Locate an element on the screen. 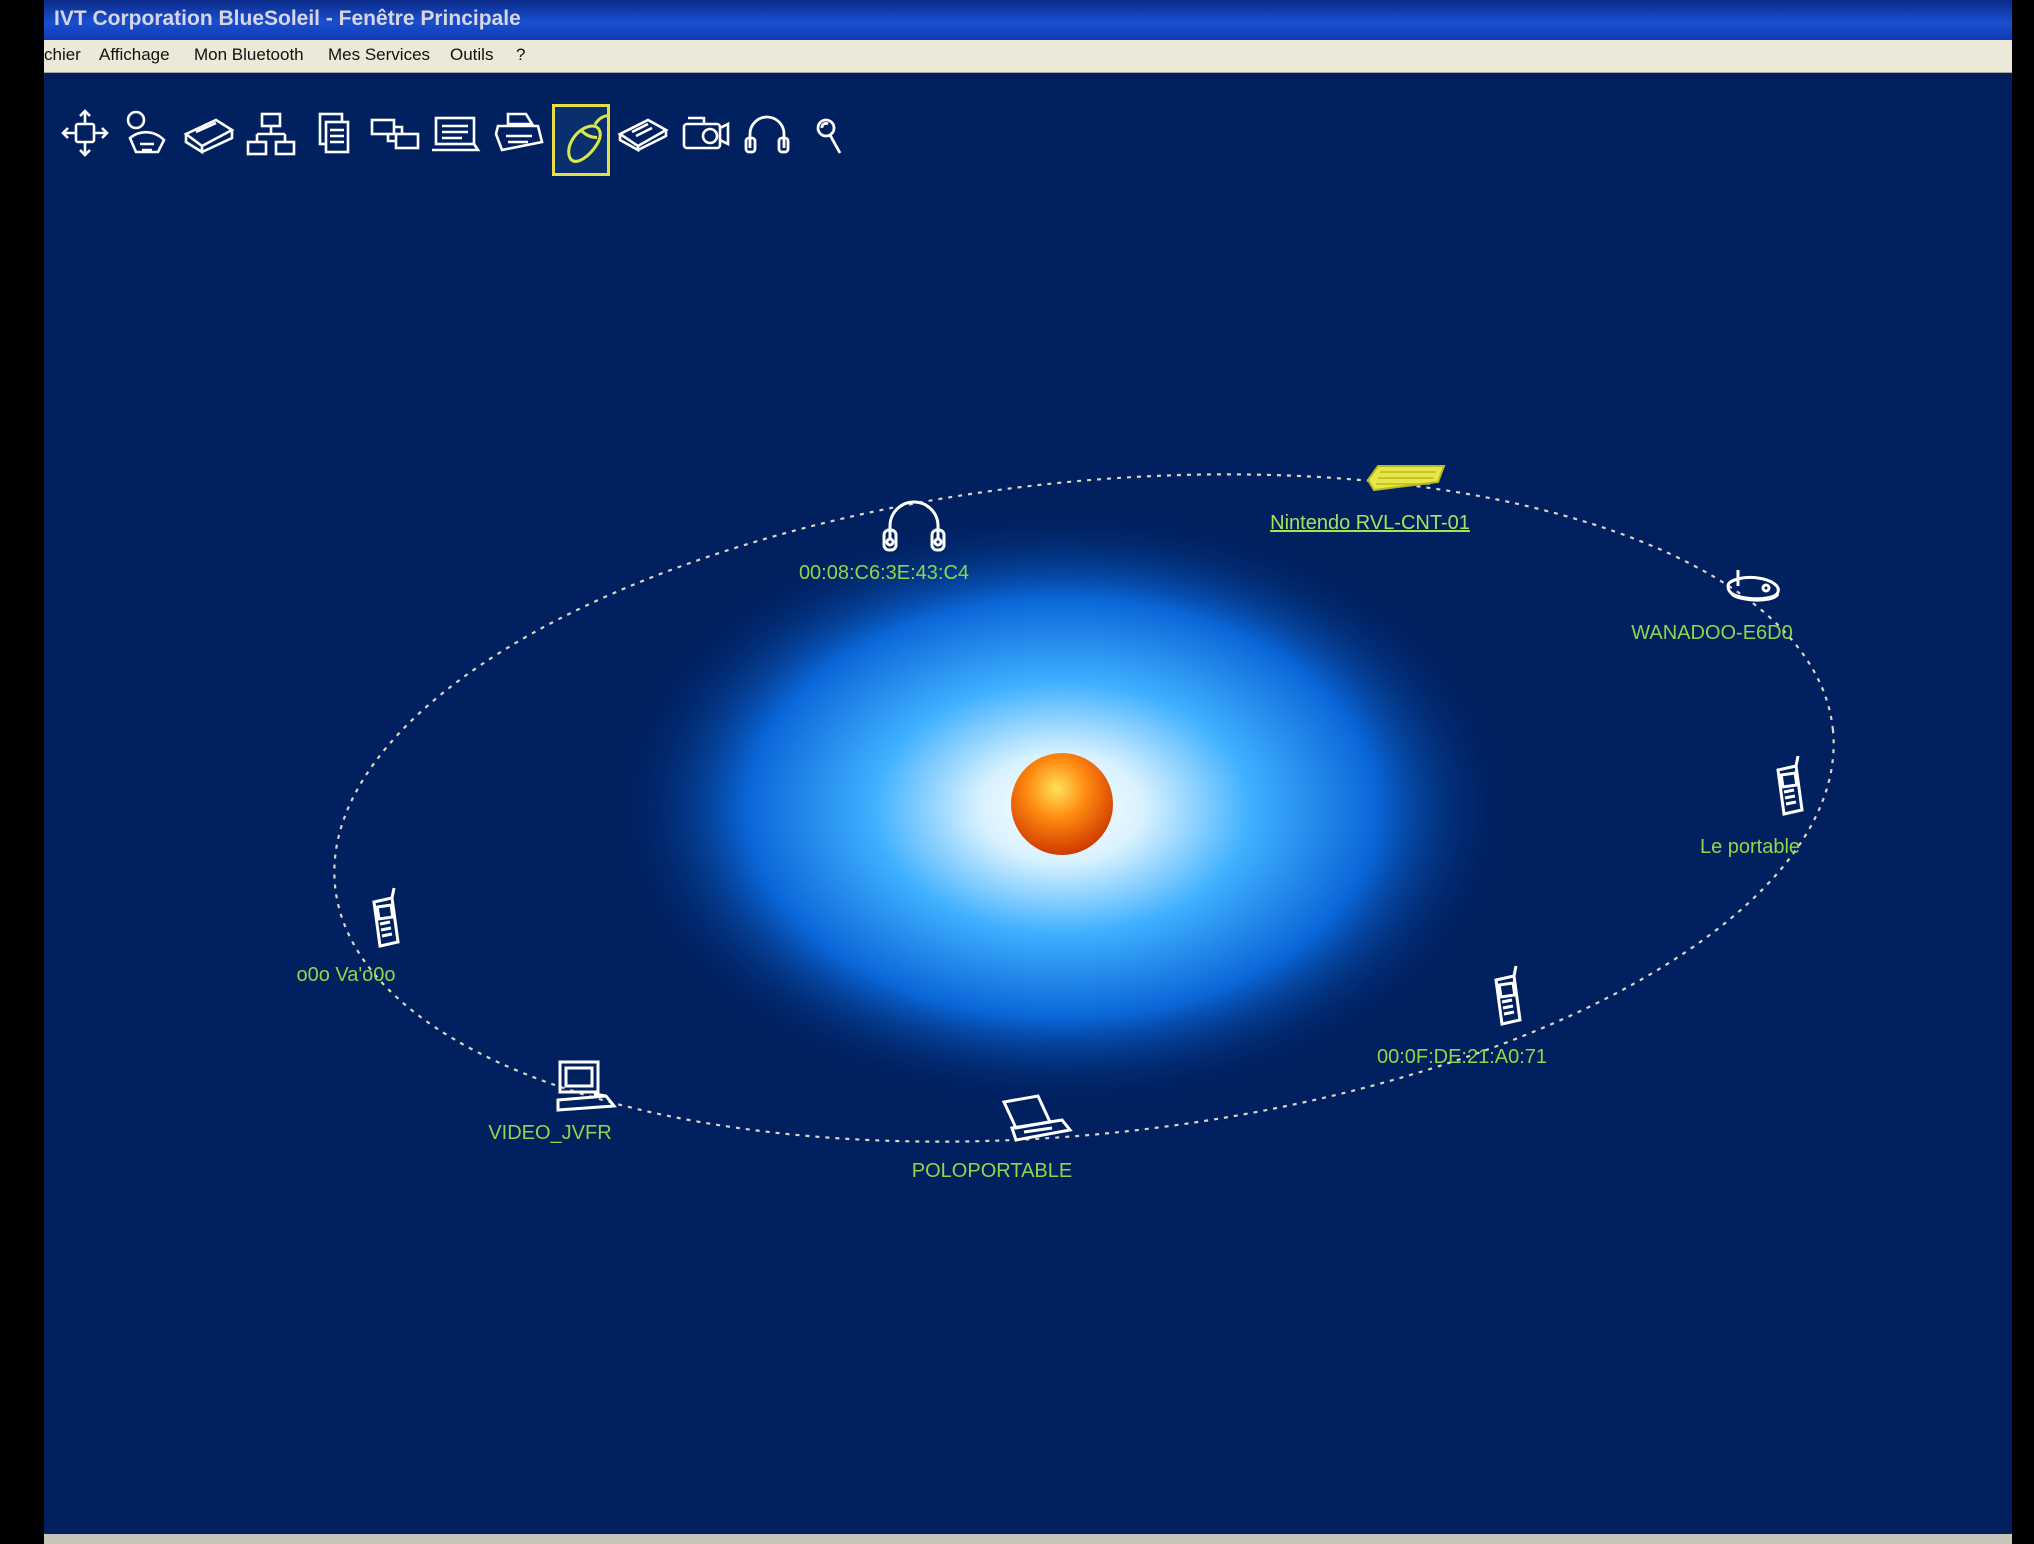 The height and width of the screenshot is (1544, 2034). object-push-icon is located at coordinates (457, 140).